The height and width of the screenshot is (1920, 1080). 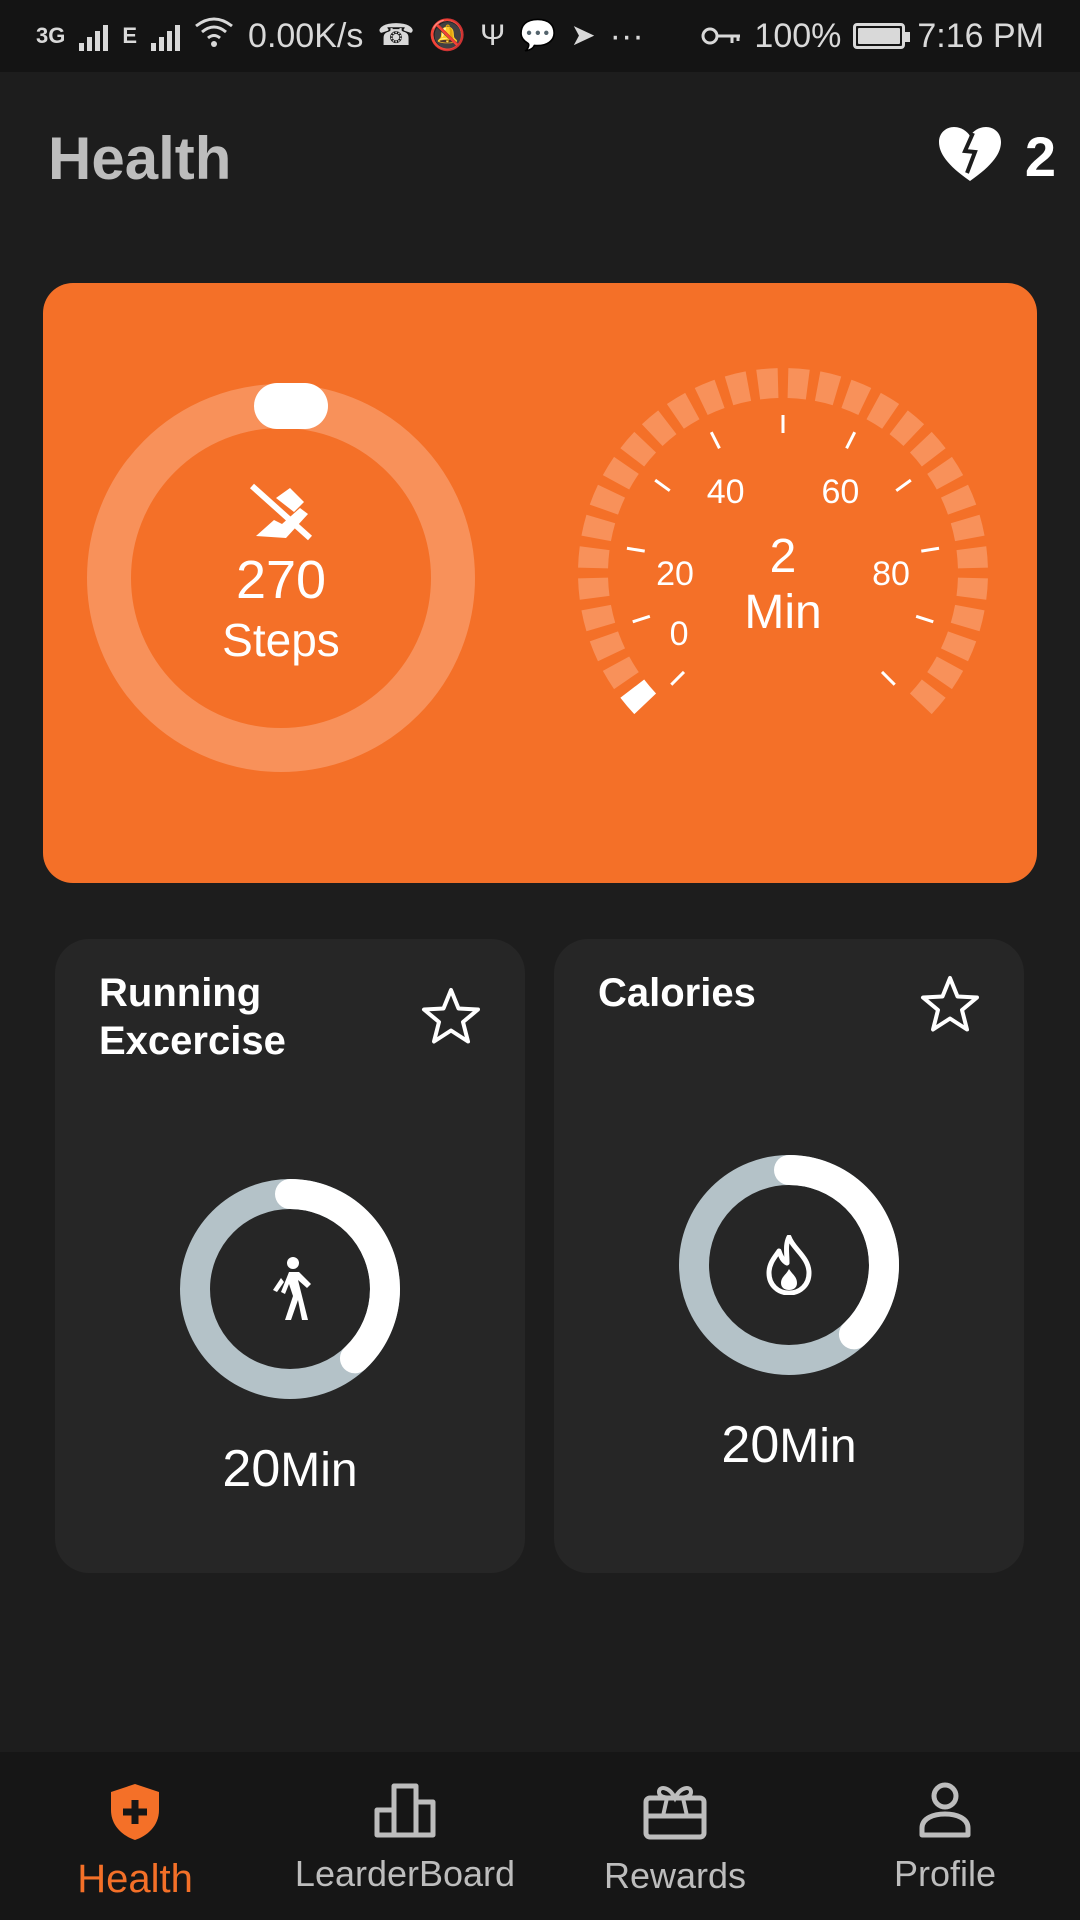 I want to click on calories-duration: 20Min, so click(x=789, y=1445).